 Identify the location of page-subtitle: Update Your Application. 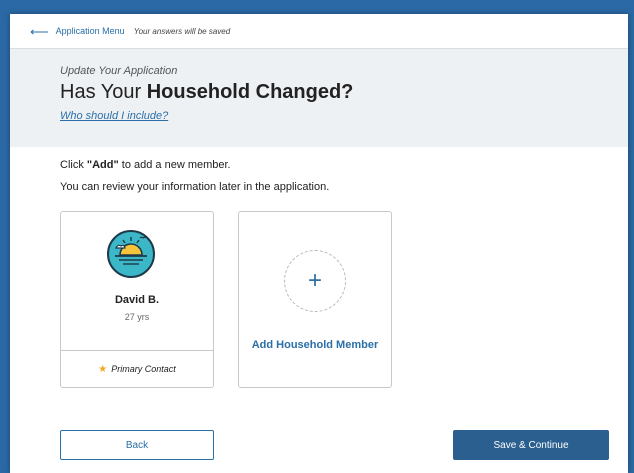
(119, 71).